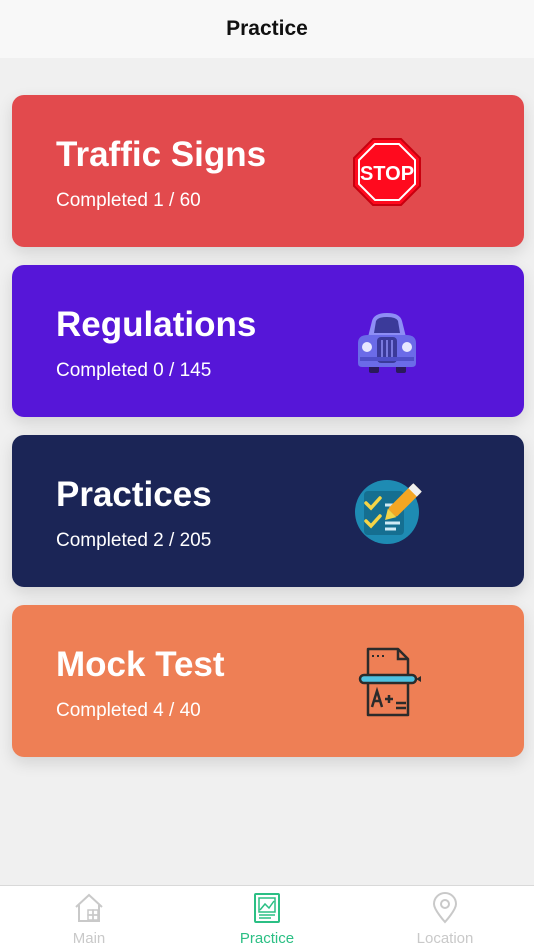 Image resolution: width=534 pixels, height=950 pixels. I want to click on test-paper-icon, so click(389, 682).